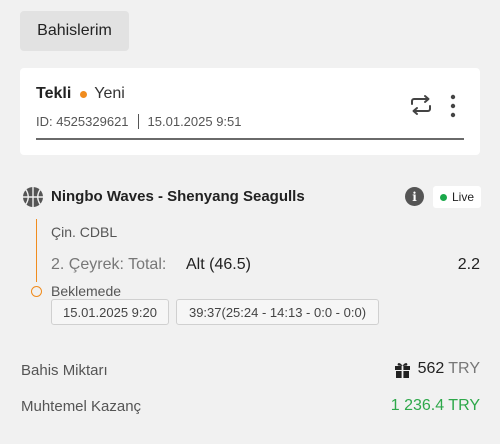 This screenshot has width=500, height=444. Describe the element at coordinates (64, 370) in the screenshot. I see `stake-label: Bahis Miktarı` at that location.